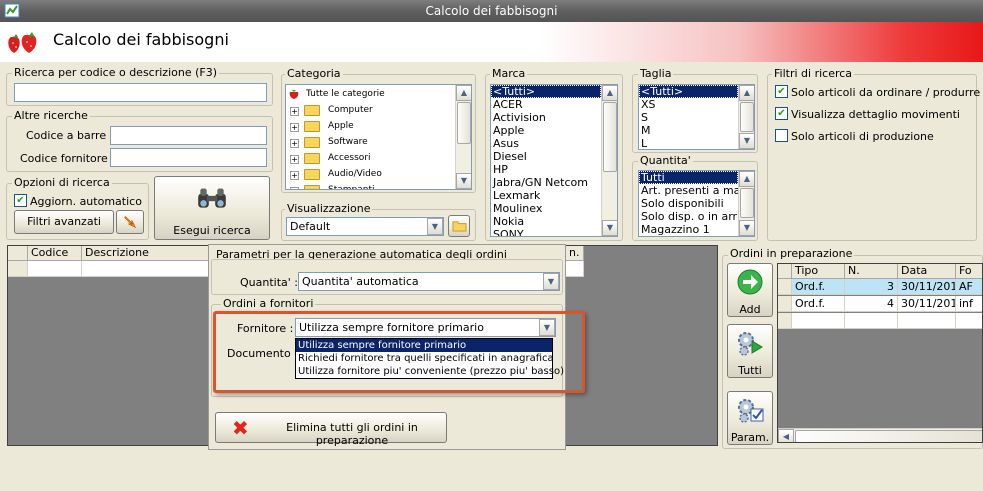 The image size is (983, 491). What do you see at coordinates (688, 143) in the screenshot?
I see `taglia-item: L` at bounding box center [688, 143].